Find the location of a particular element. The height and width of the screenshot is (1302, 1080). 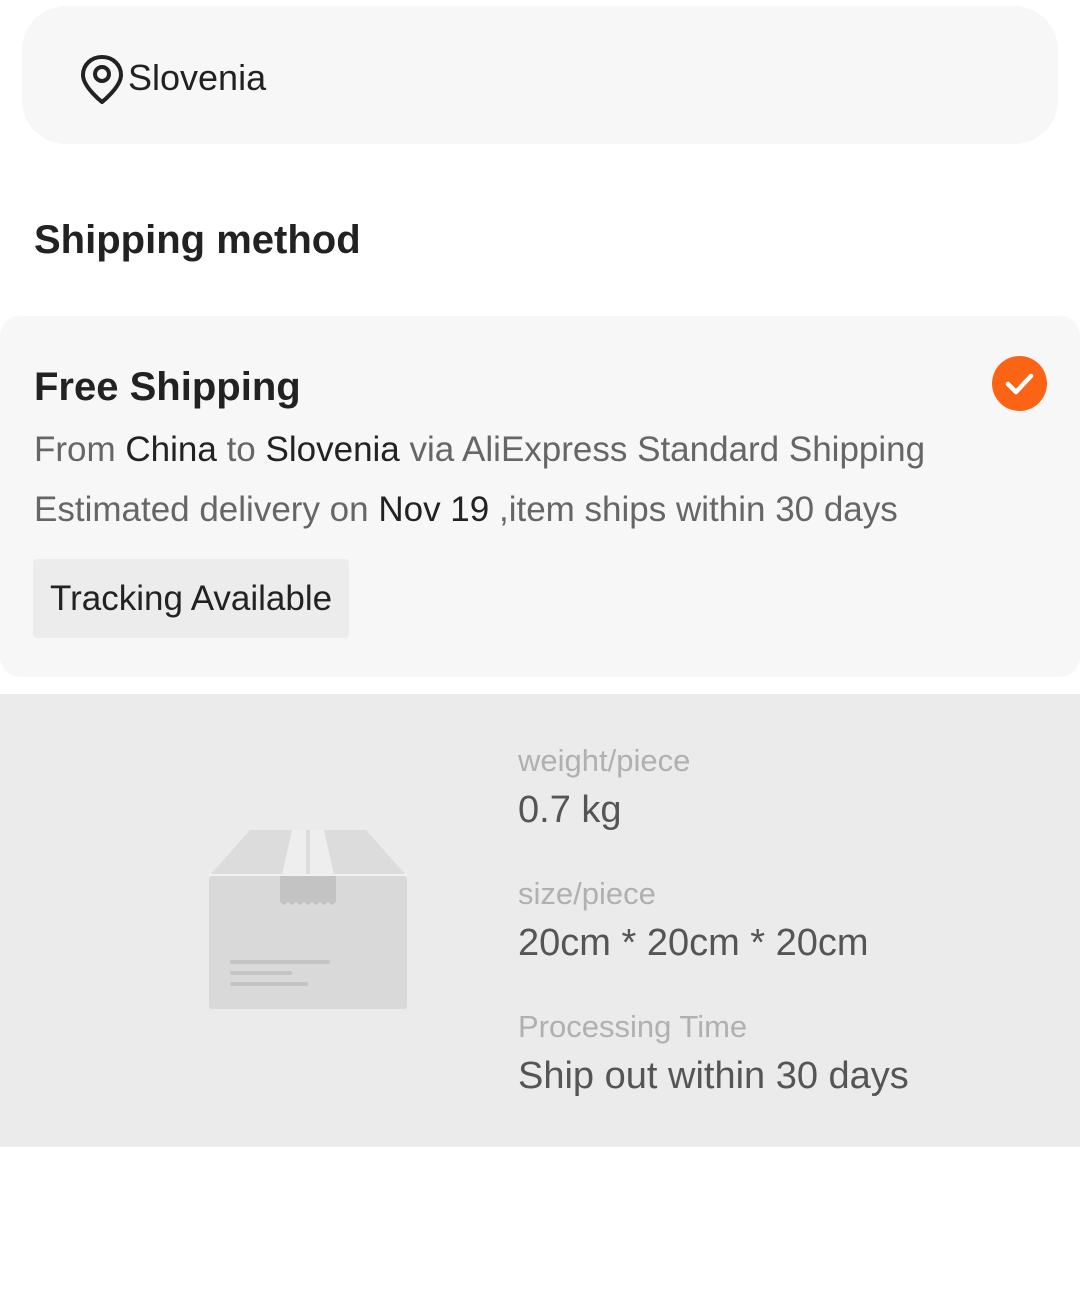

spec-value: 0.7 kg is located at coordinates (570, 810).